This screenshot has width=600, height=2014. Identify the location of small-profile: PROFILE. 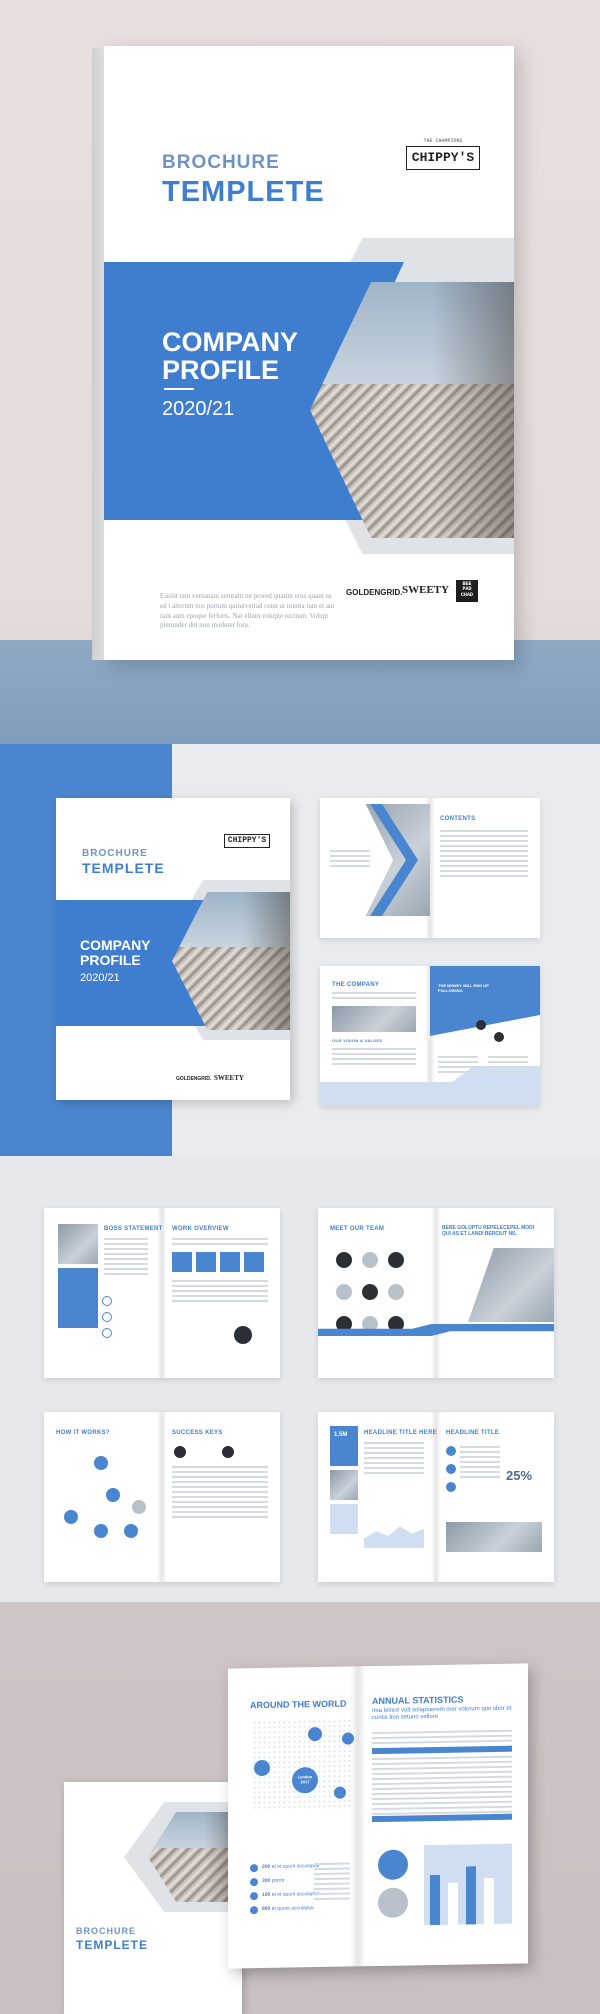
(110, 960).